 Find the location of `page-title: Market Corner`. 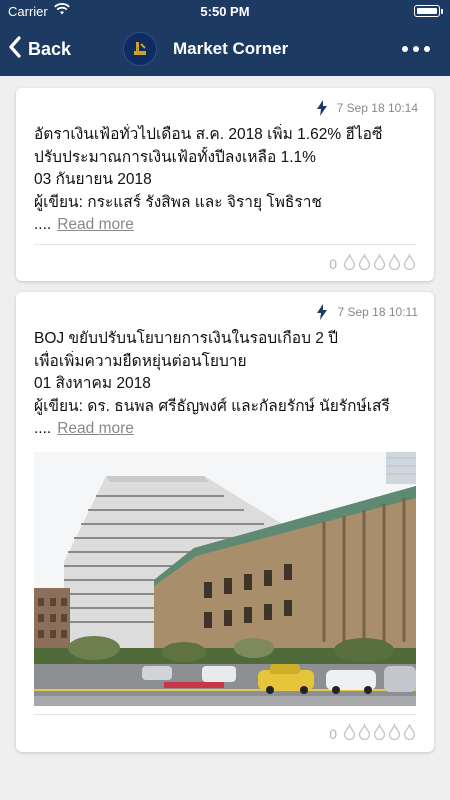

page-title: Market Corner is located at coordinates (231, 48).